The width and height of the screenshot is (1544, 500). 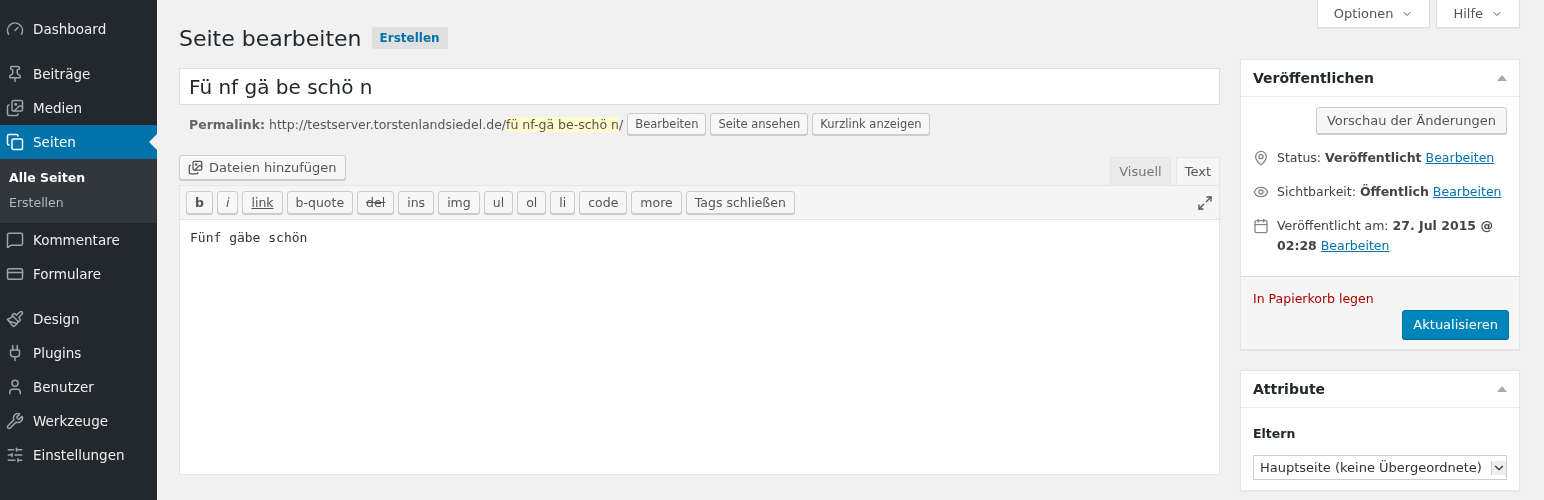 What do you see at coordinates (459, 202) in the screenshot?
I see `quicktag-button: img` at bounding box center [459, 202].